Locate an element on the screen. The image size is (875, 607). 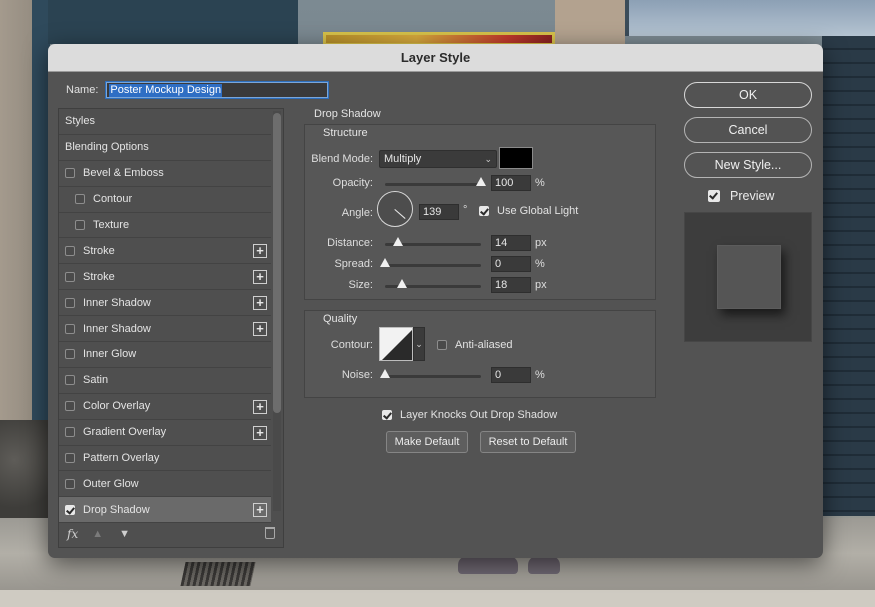
name-input-value: Poster Mockup Design is located at coordinates (166, 90).